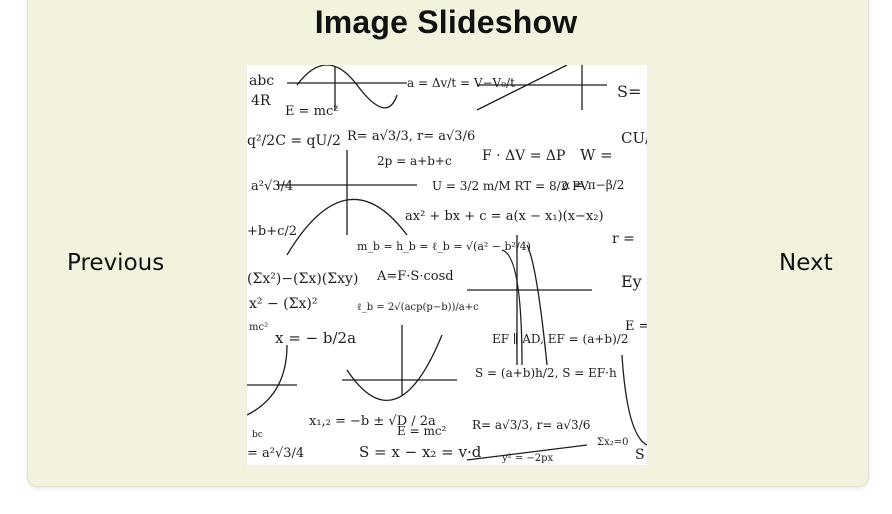  Describe the element at coordinates (294, 141) in the screenshot. I see `formula-5: q²/2C = qU/2` at that location.